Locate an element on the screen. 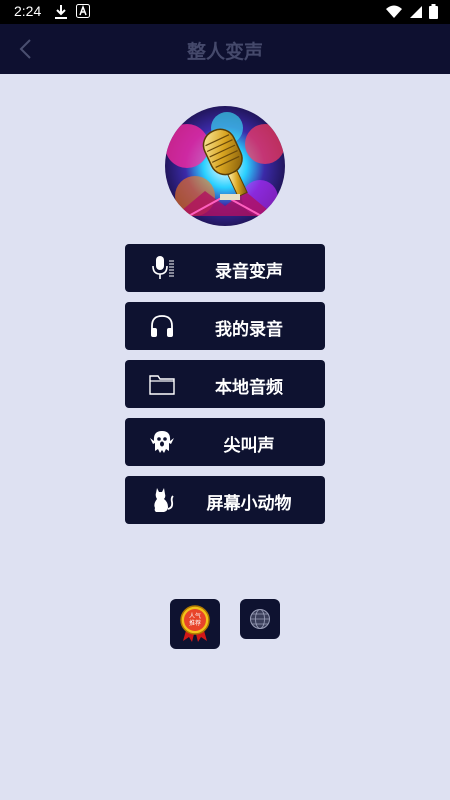 This screenshot has width=450, height=800. badge-text-line2: 推荐 is located at coordinates (195, 623).